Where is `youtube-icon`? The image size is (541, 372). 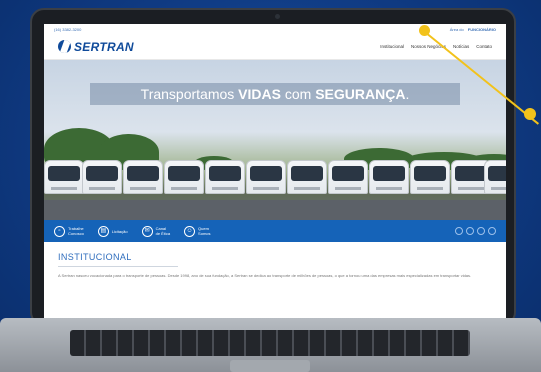
youtube-icon is located at coordinates (492, 231).